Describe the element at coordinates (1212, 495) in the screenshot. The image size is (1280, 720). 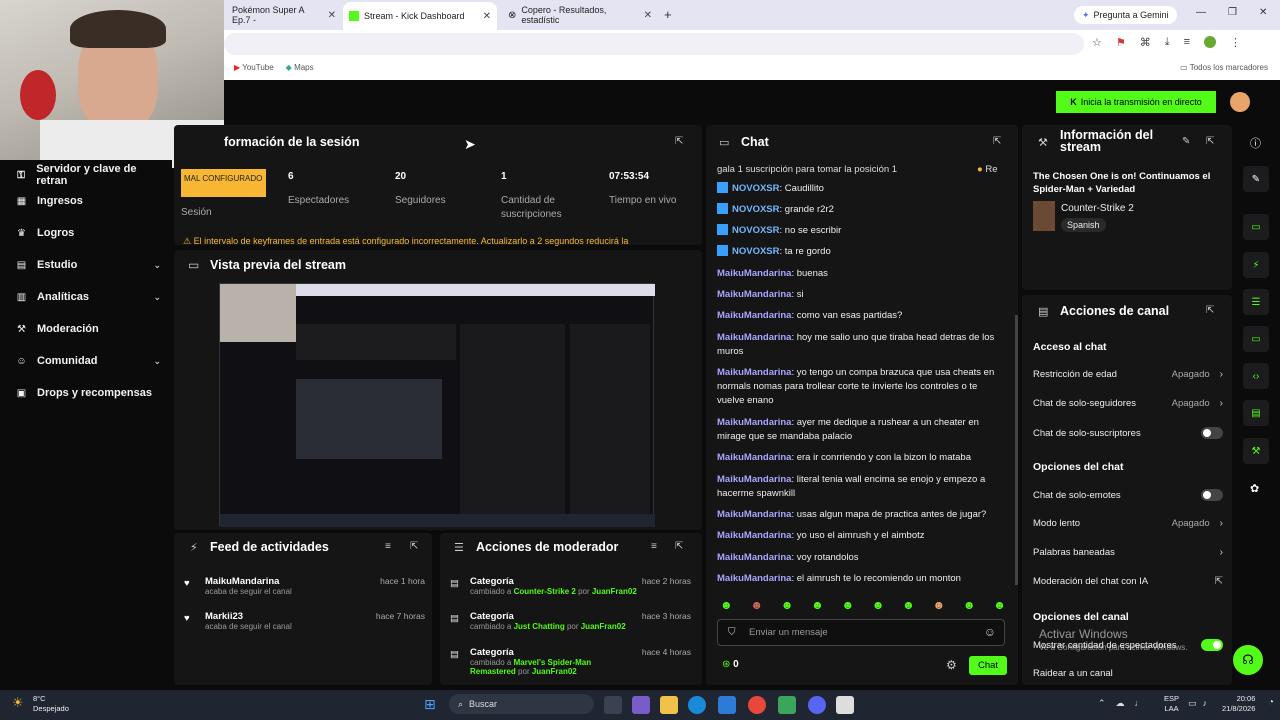
I see `emotes-only-toggle` at that location.